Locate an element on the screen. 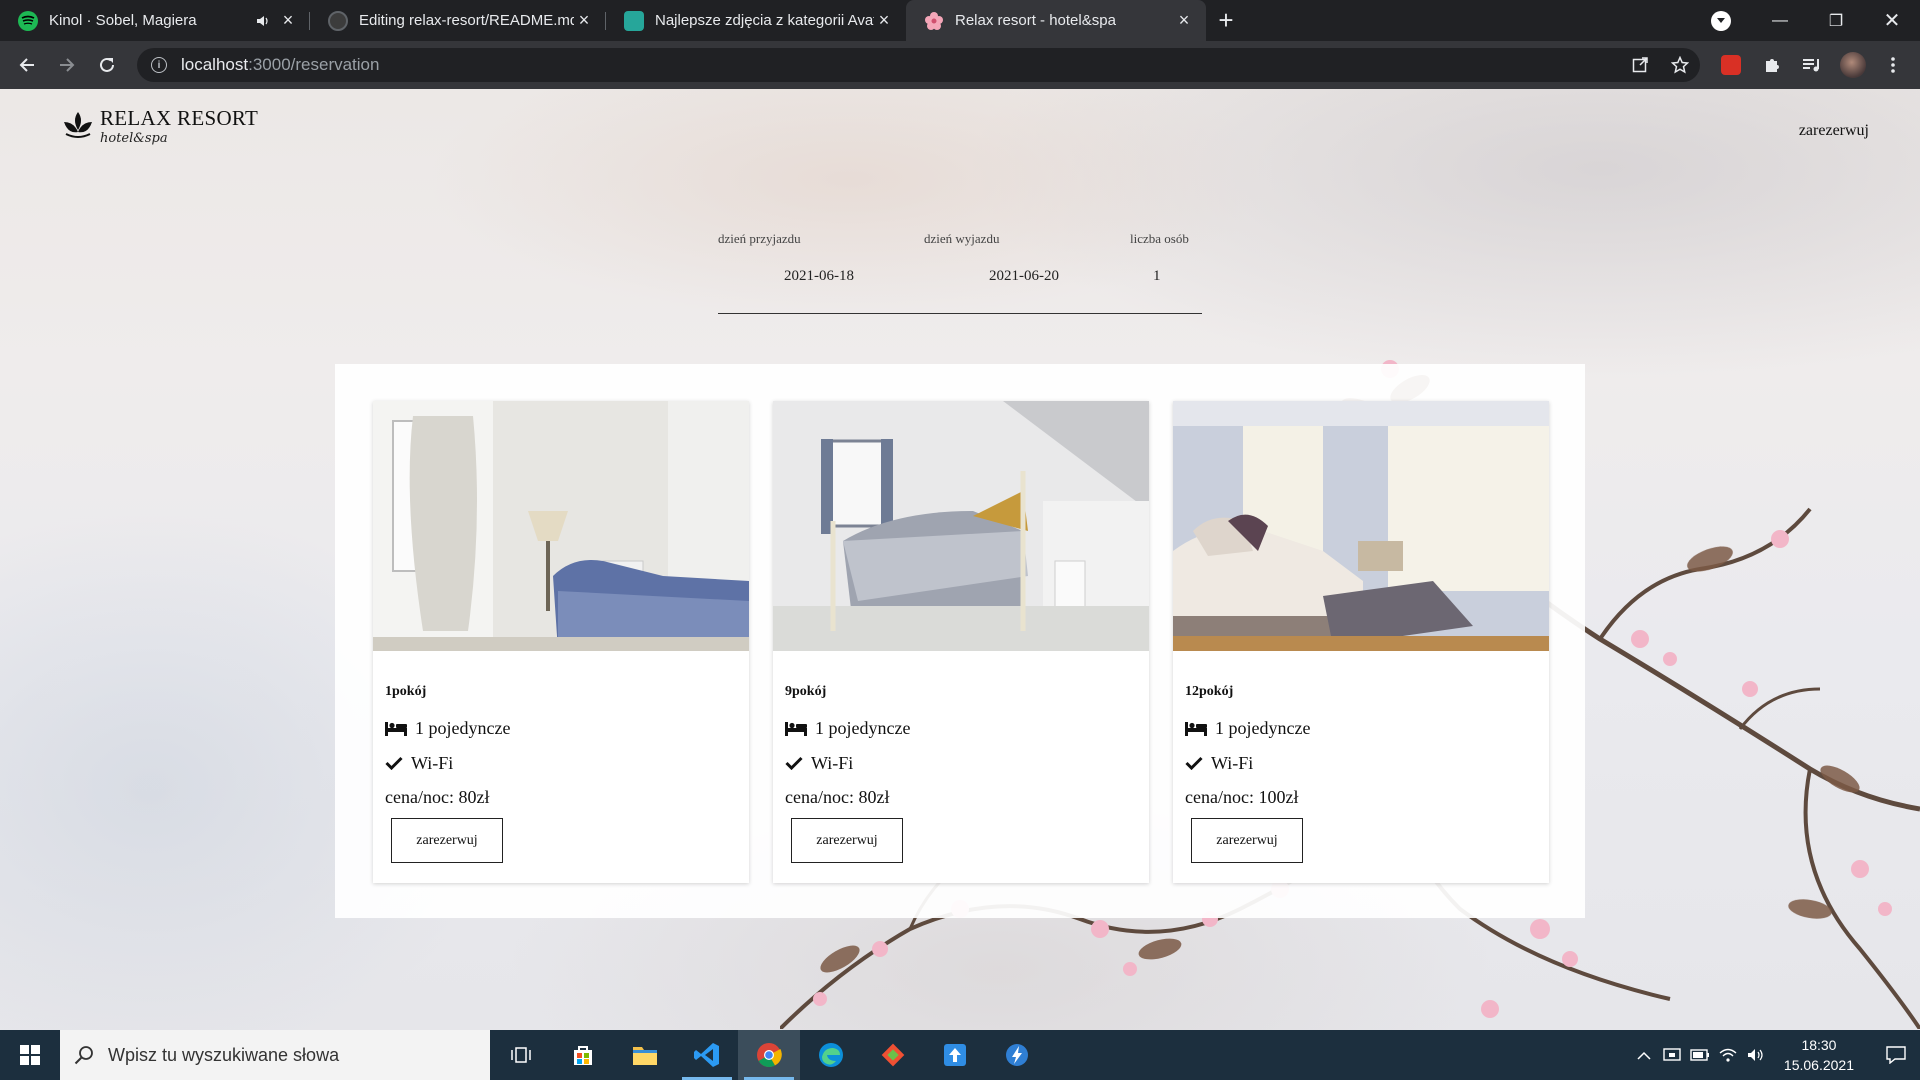 This screenshot has height=1080, width=1920. search-icon is located at coordinates (83, 1055).